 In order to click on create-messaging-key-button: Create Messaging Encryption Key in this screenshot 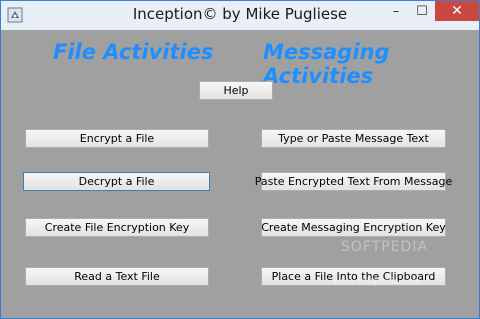, I will do `click(353, 227)`.